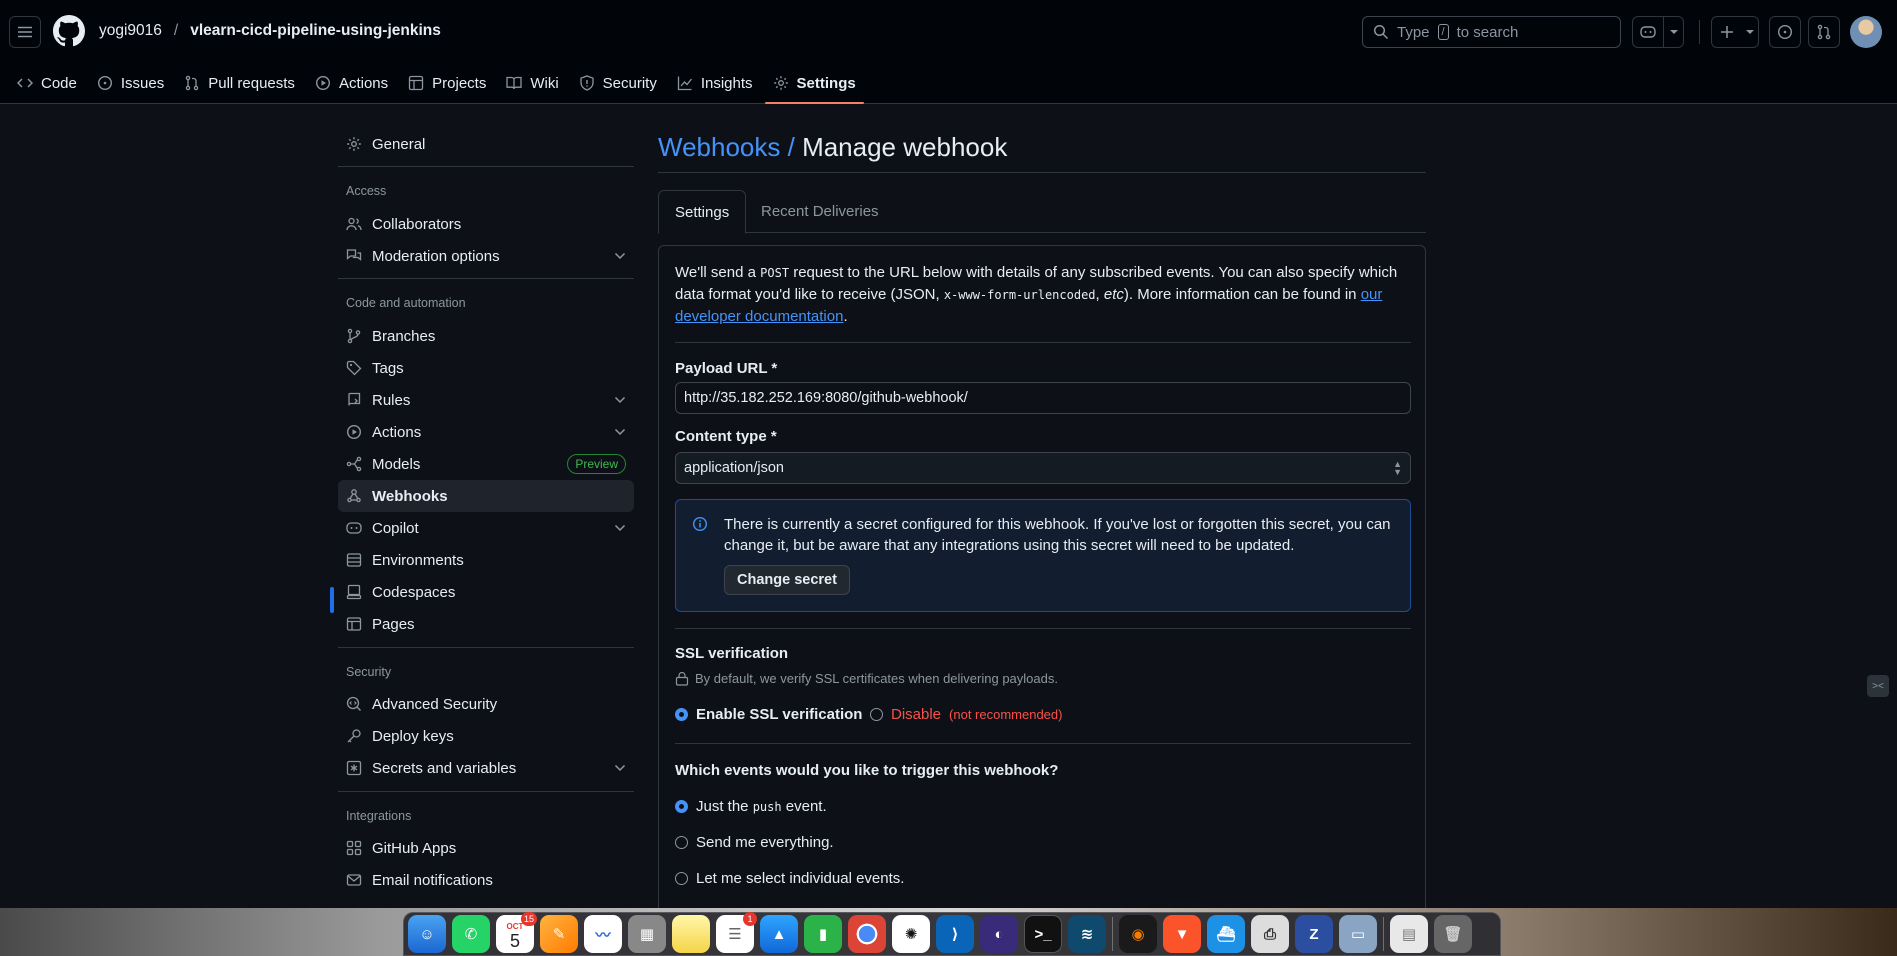 This screenshot has width=1897, height=956. What do you see at coordinates (820, 211) in the screenshot?
I see `tab-recent-deliveries: Recent Deliveries` at bounding box center [820, 211].